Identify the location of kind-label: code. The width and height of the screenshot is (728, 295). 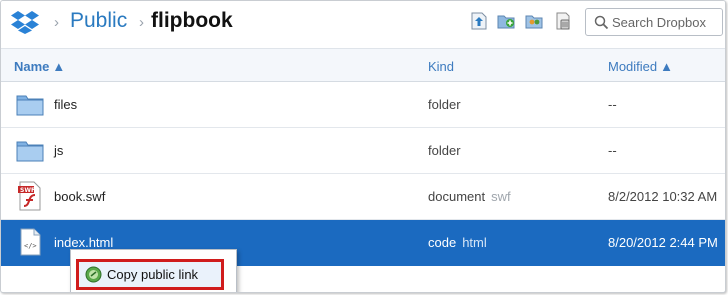
(442, 242).